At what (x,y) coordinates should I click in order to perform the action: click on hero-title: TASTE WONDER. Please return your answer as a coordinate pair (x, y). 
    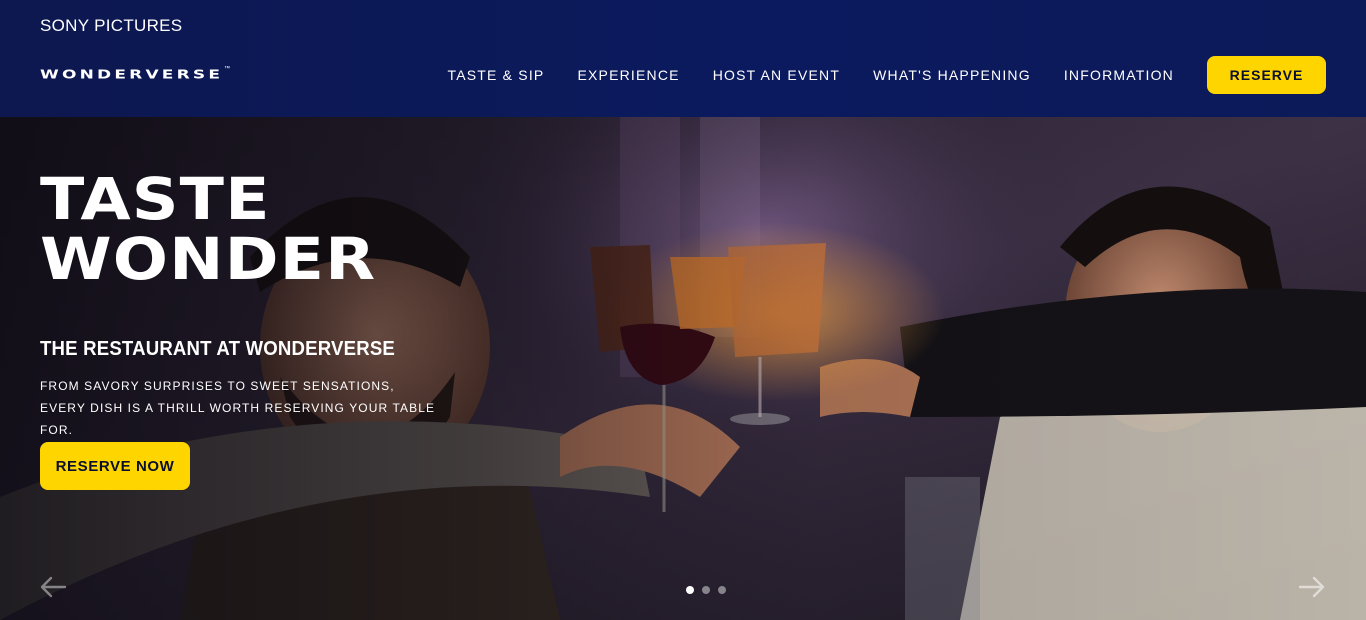
    Looking at the image, I should click on (208, 229).